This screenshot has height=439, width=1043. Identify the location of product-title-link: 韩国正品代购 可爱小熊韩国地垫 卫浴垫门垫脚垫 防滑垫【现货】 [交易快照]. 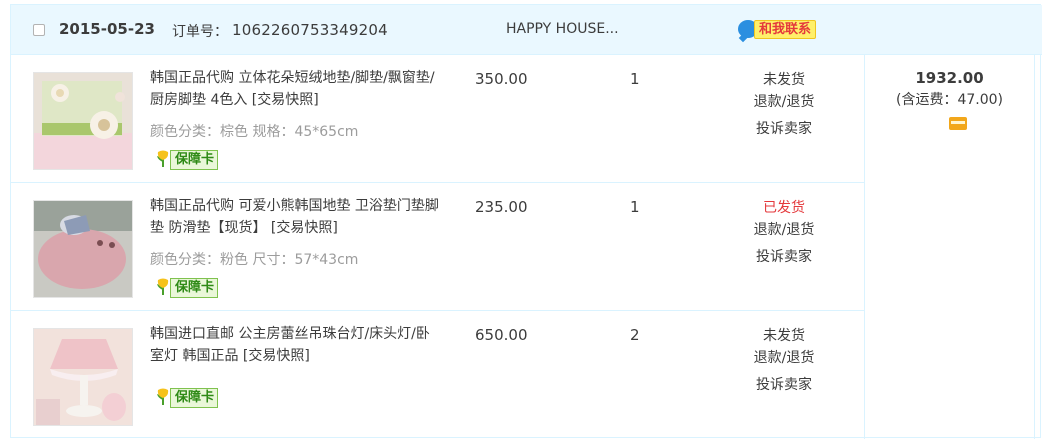
(295, 217).